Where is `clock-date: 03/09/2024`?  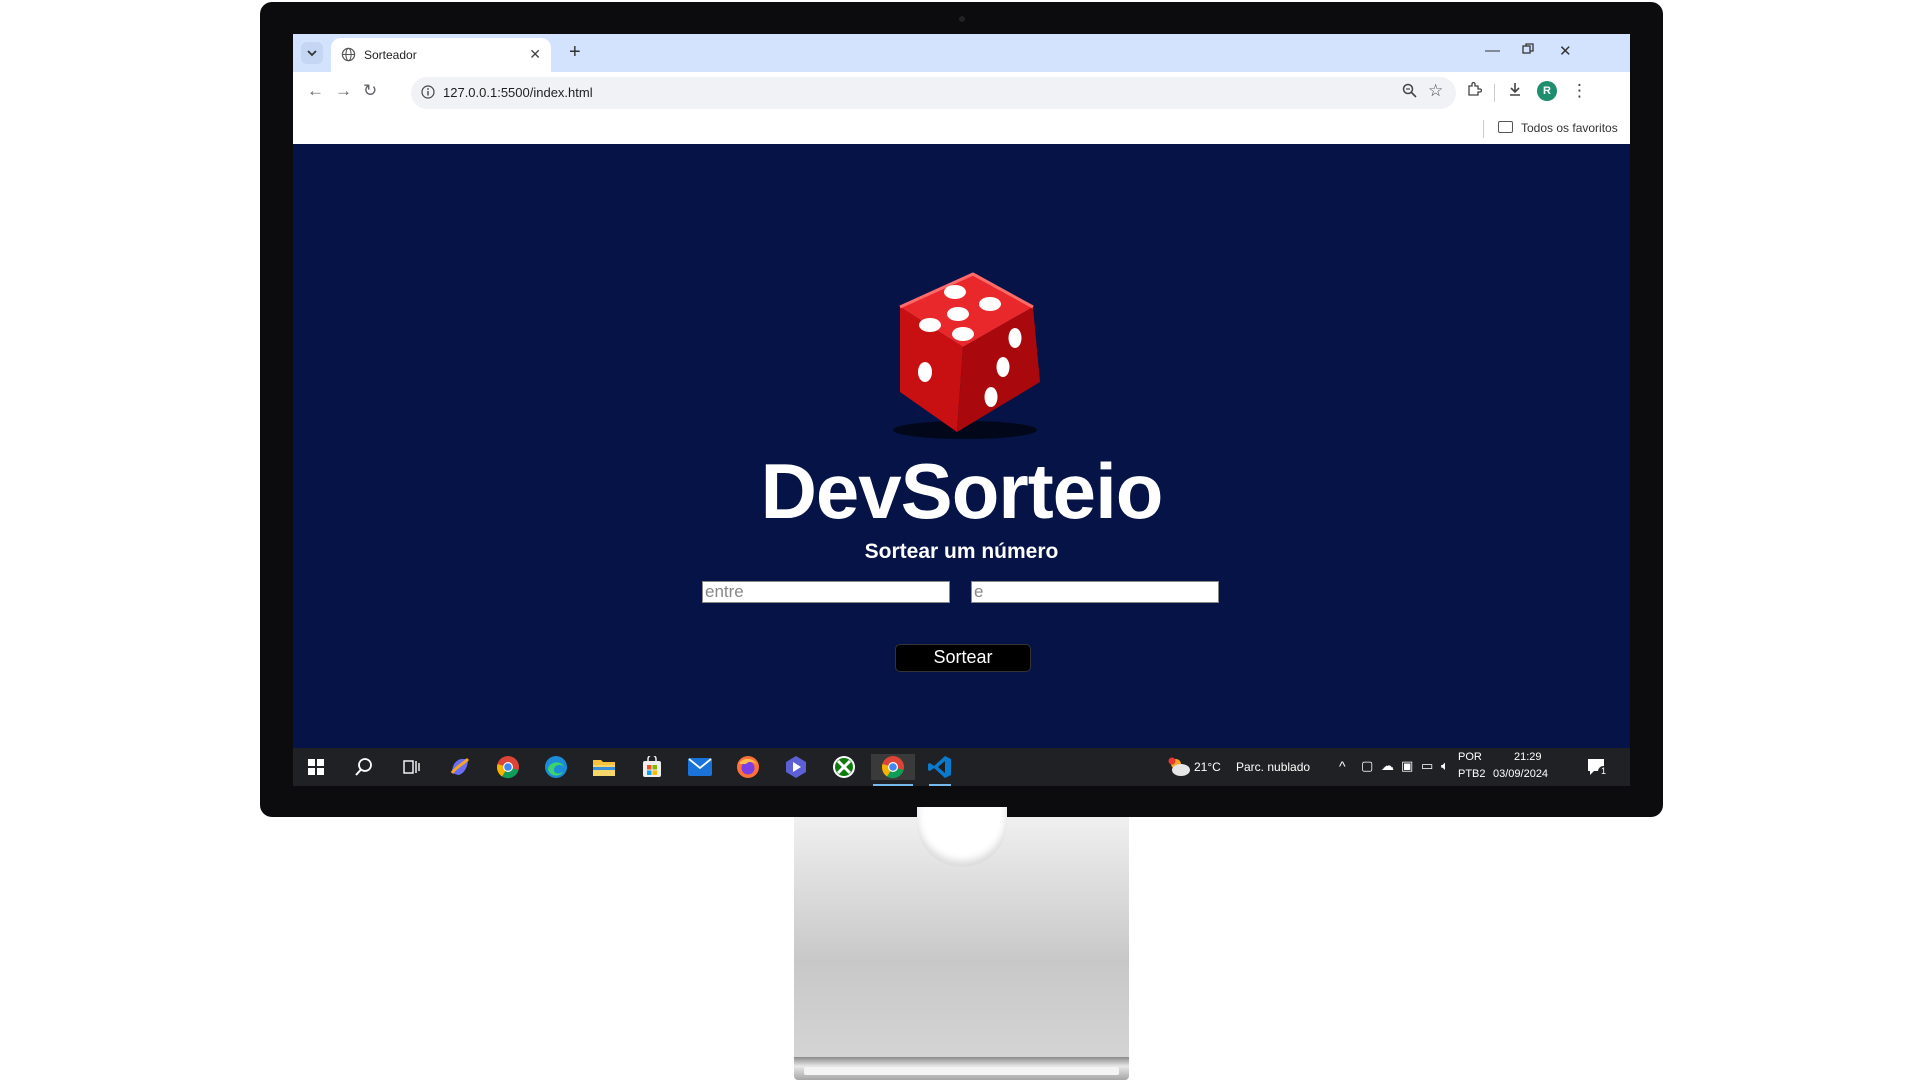
clock-date: 03/09/2024 is located at coordinates (1520, 774).